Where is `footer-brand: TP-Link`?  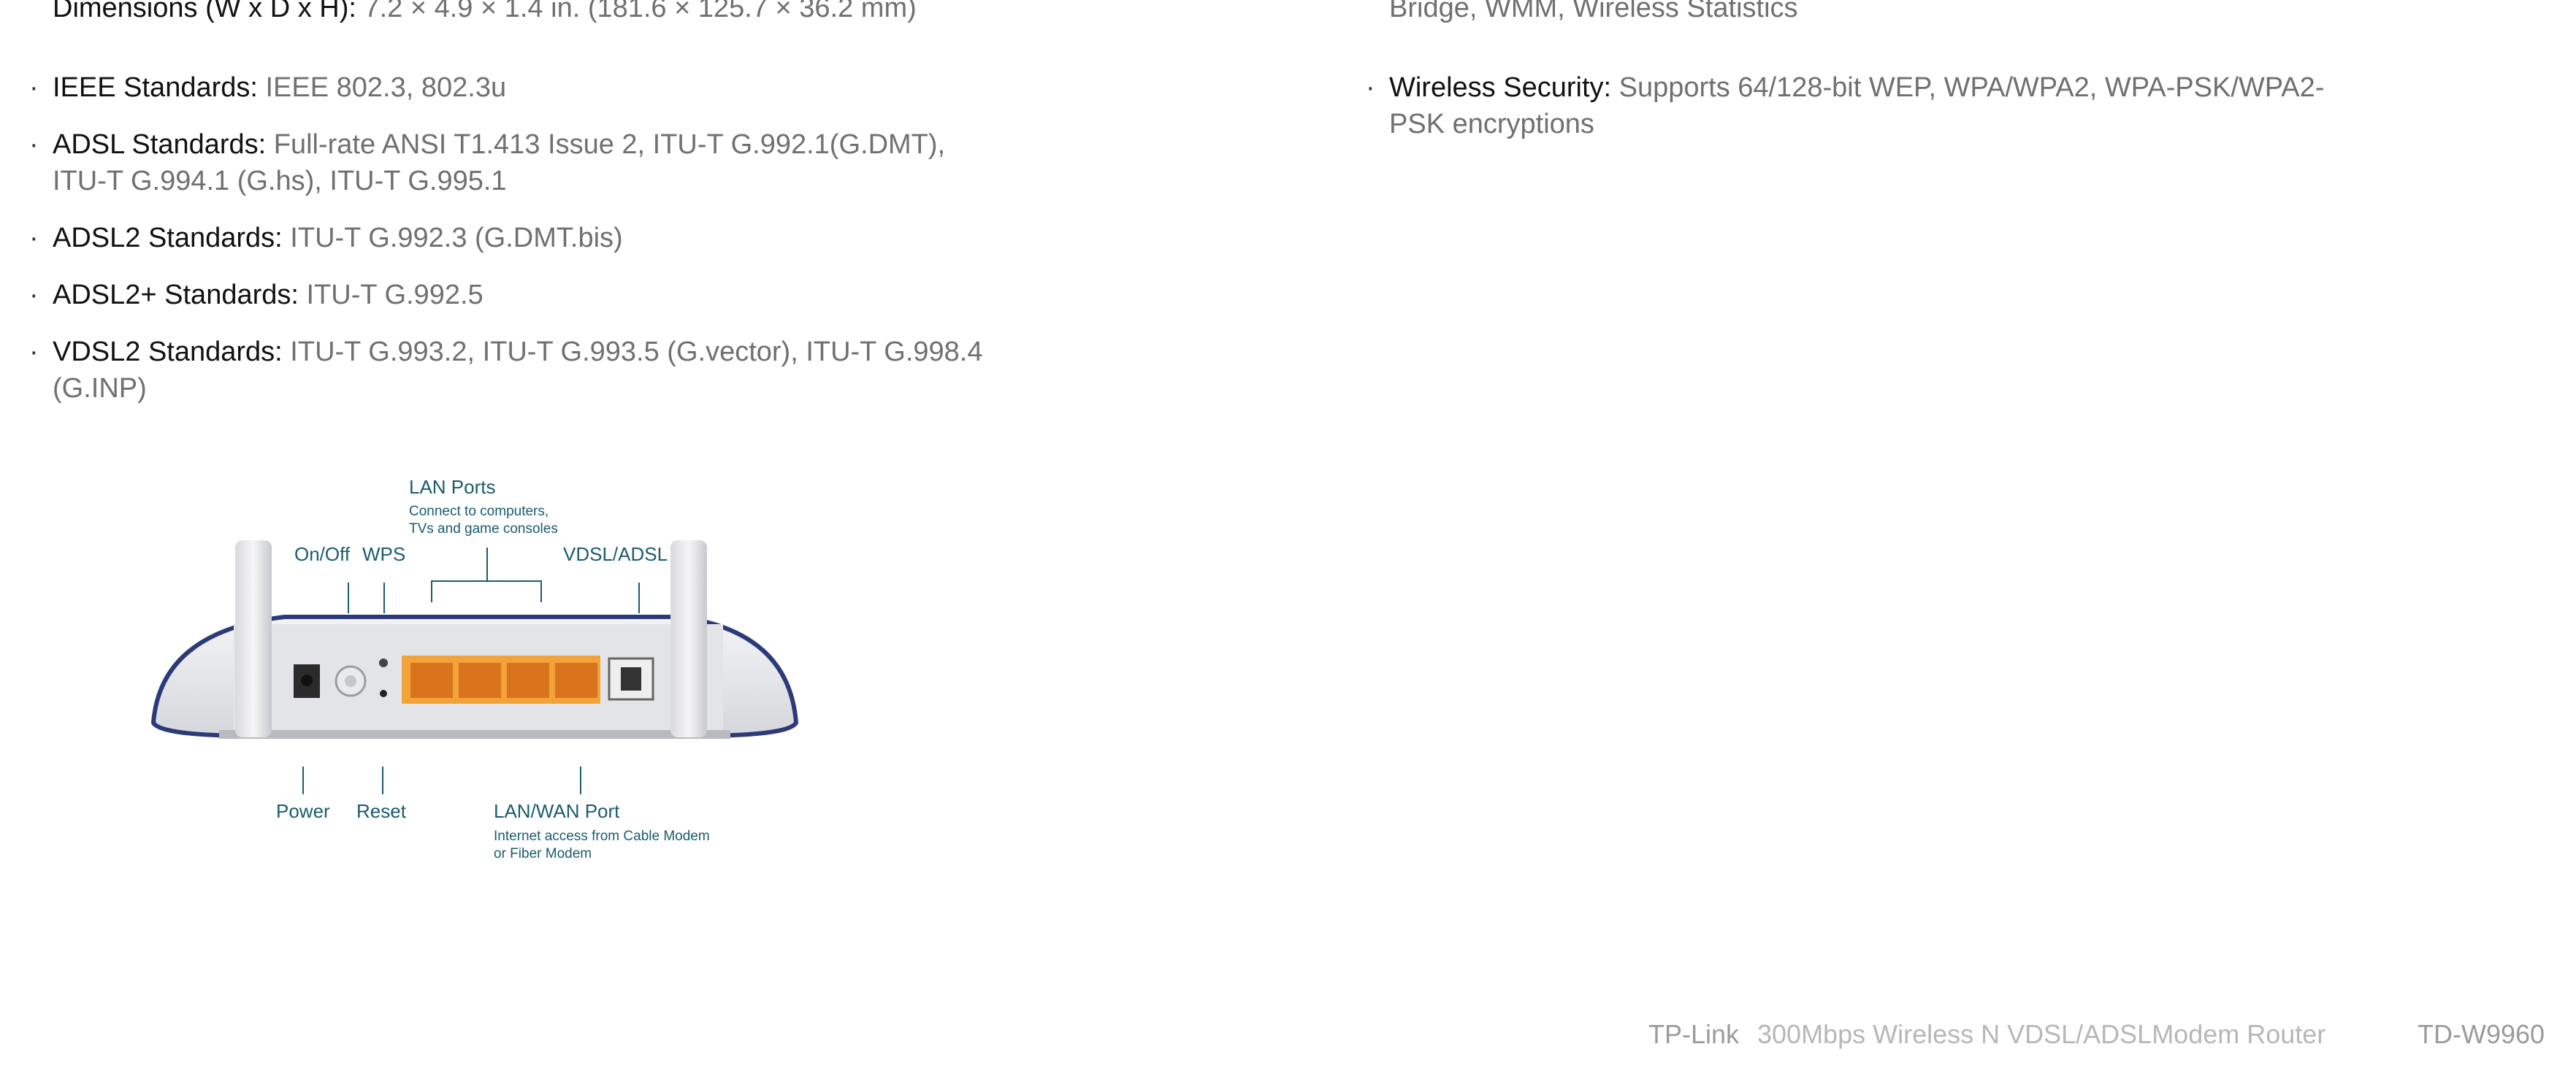
footer-brand: TP-Link is located at coordinates (1694, 1034).